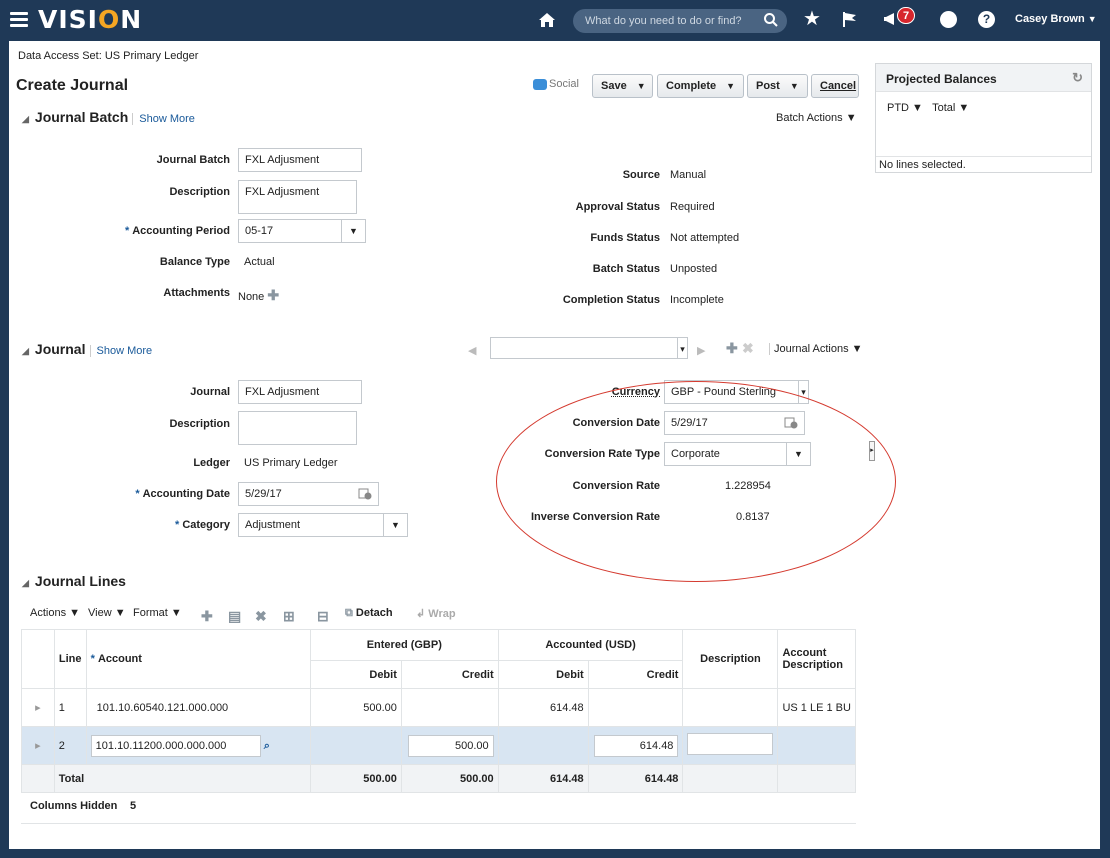 Image resolution: width=1110 pixels, height=858 pixels. Describe the element at coordinates (986, 19) in the screenshot. I see `help-icon: ?` at that location.